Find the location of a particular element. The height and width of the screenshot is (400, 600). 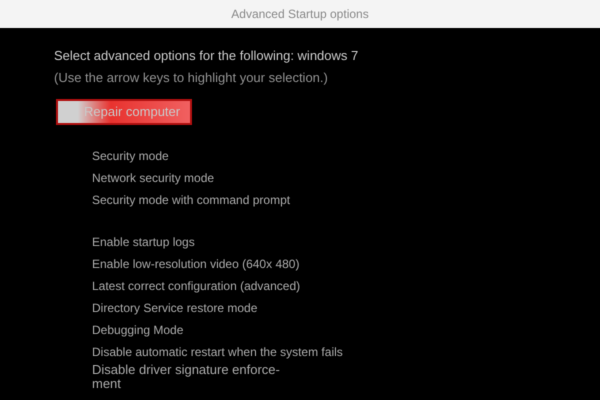

window-title: Advanced Startup options is located at coordinates (300, 14).